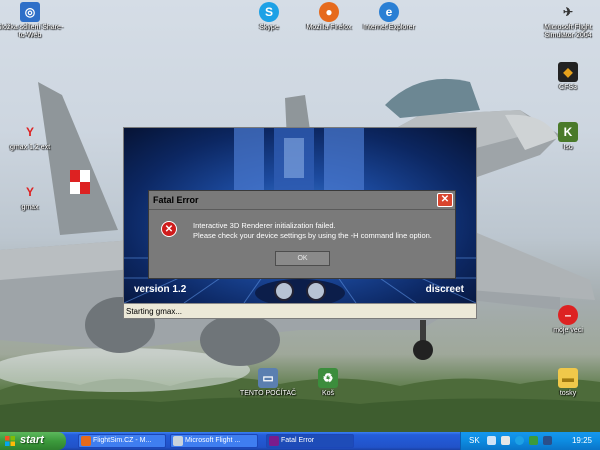 The image size is (600, 450). What do you see at coordinates (302, 200) in the screenshot?
I see `dialog-titlebar: Fatal Error ✕` at bounding box center [302, 200].